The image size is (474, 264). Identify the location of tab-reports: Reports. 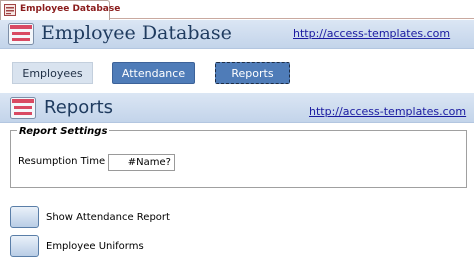
(252, 73).